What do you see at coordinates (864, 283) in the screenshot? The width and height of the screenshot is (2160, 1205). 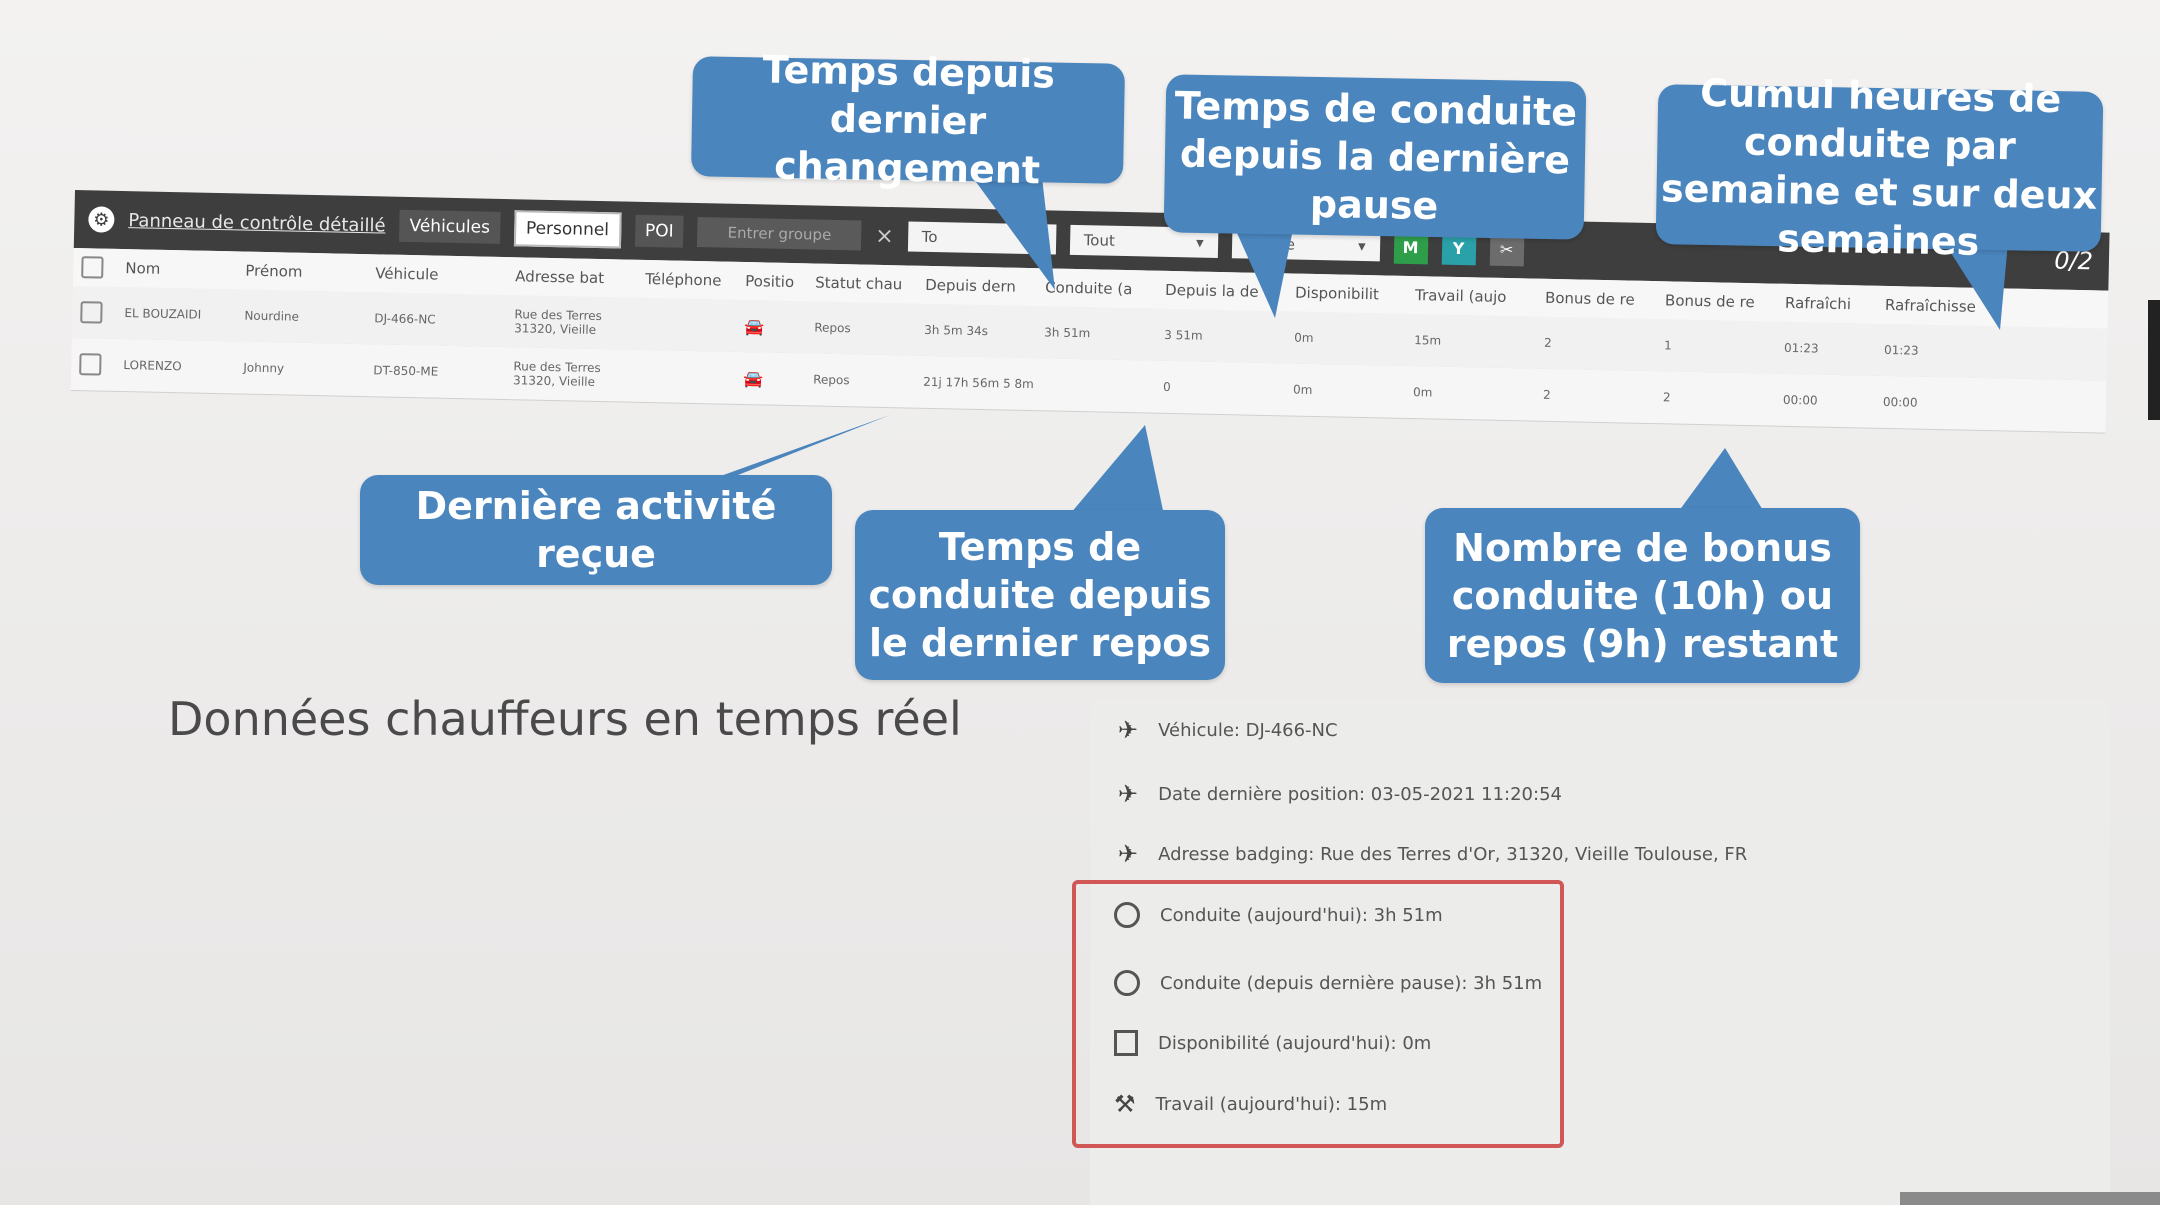 I see `col-statut: Statut chau` at bounding box center [864, 283].